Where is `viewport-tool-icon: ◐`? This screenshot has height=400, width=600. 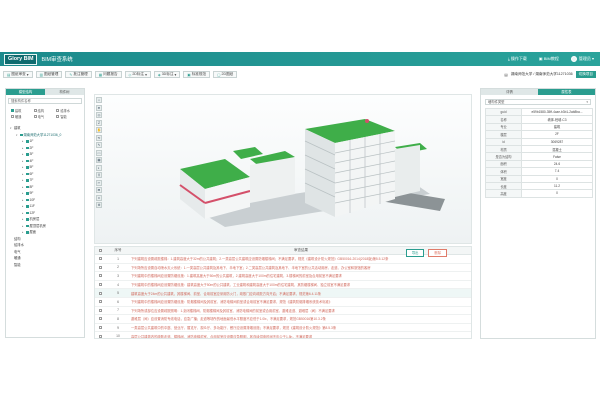
viewport-tool-icon: ◐ is located at coordinates (99, 167).